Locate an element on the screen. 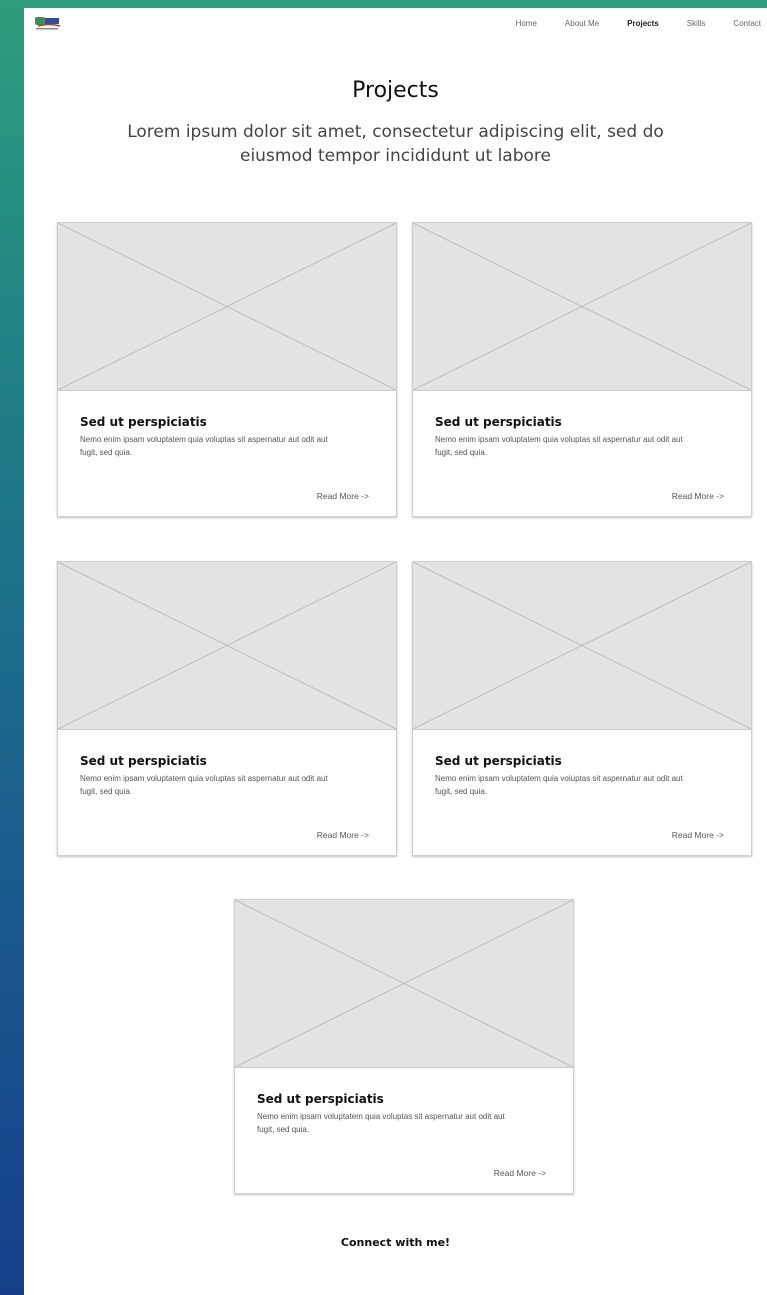  logo-icon is located at coordinates (48, 23).